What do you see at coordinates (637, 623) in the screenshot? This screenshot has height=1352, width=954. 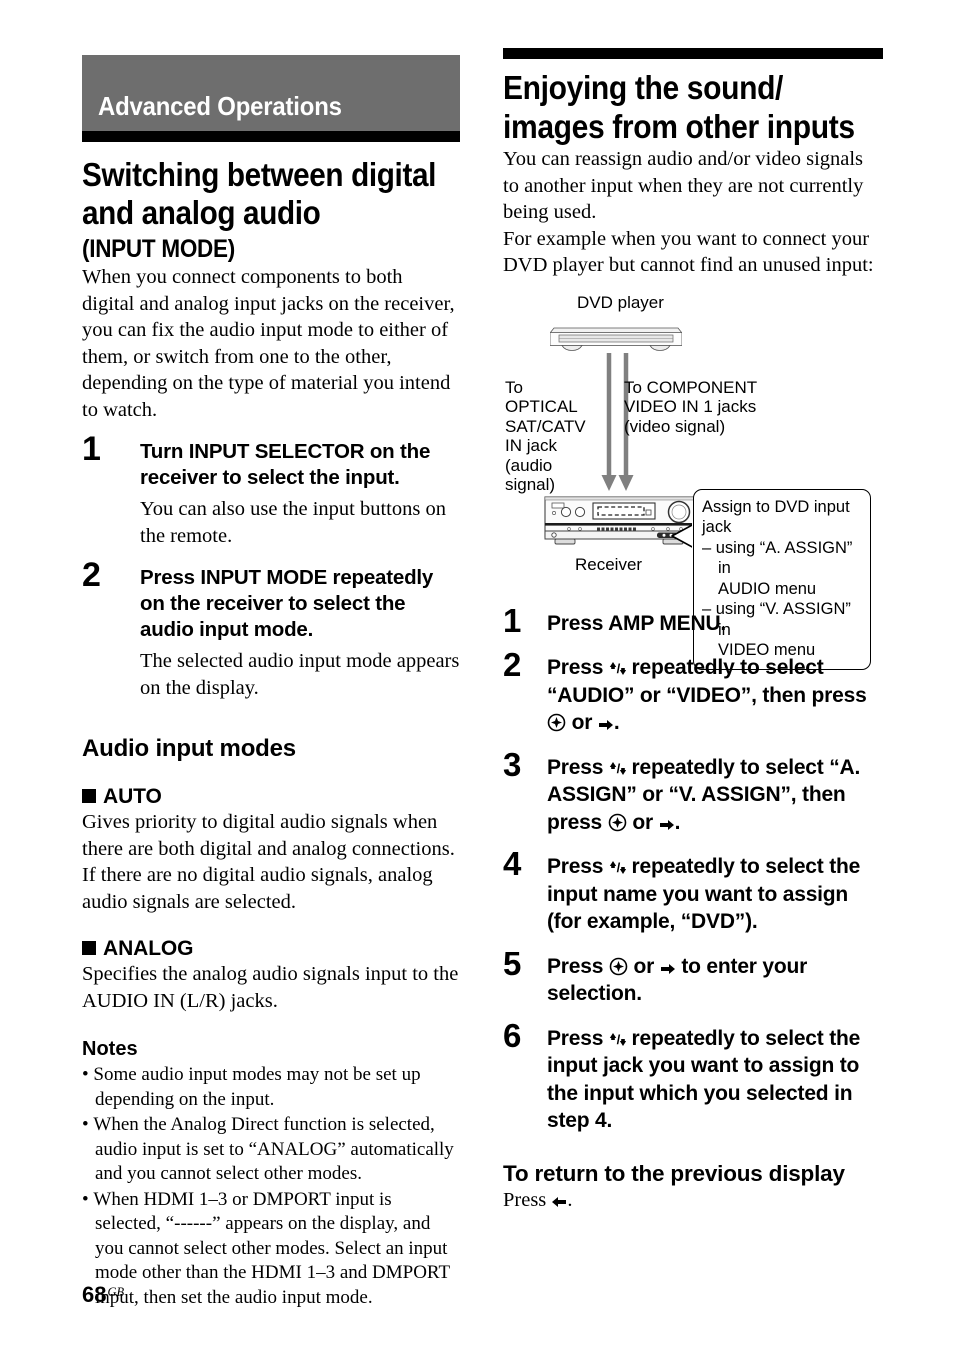 I see `step-text: Press AMP MENU.` at bounding box center [637, 623].